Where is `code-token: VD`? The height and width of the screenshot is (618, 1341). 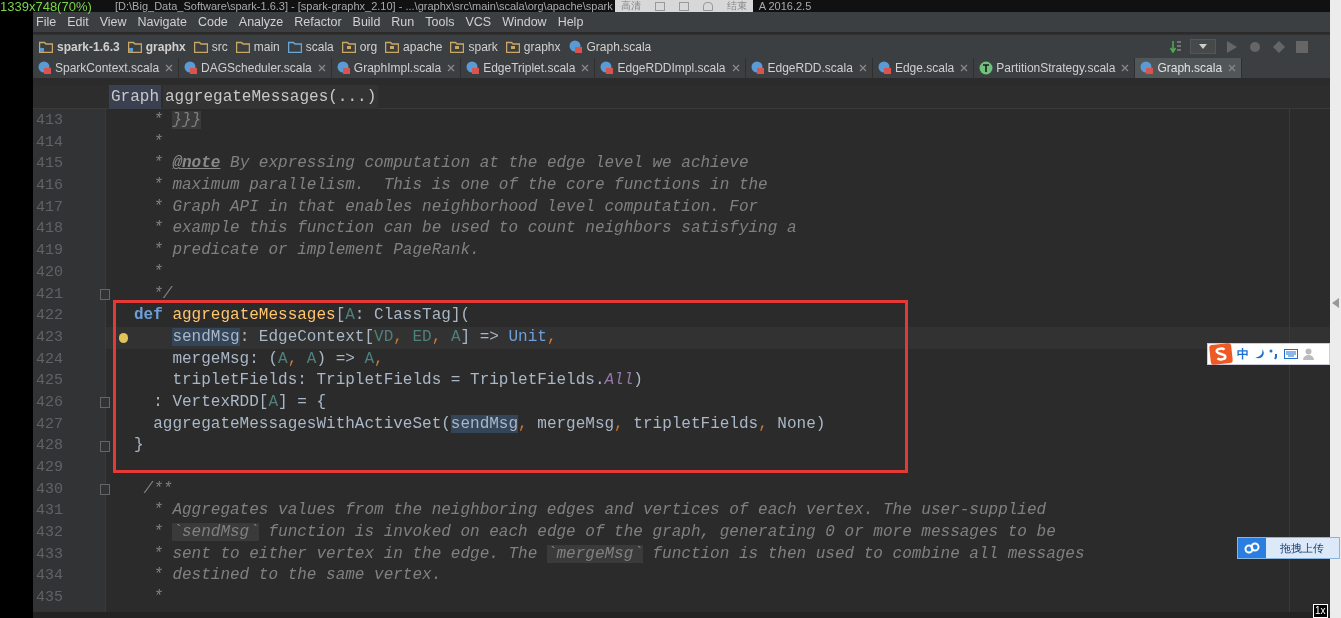
code-token: VD is located at coordinates (384, 336).